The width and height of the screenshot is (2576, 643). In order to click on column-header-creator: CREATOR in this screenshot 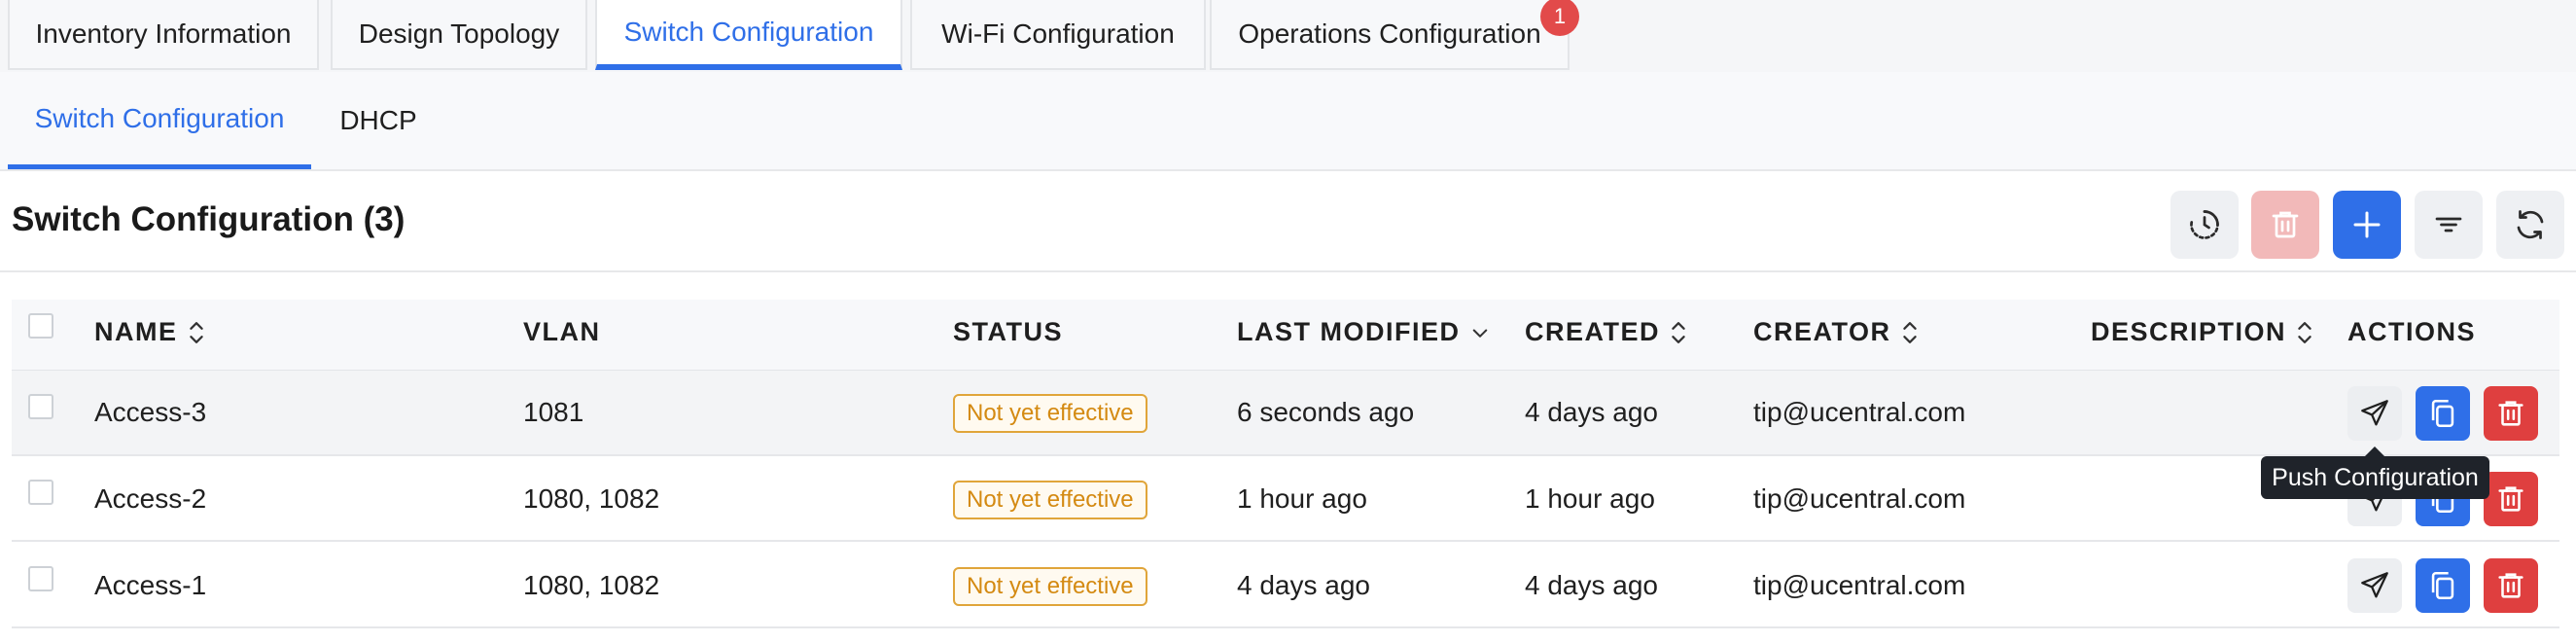, I will do `click(1836, 332)`.